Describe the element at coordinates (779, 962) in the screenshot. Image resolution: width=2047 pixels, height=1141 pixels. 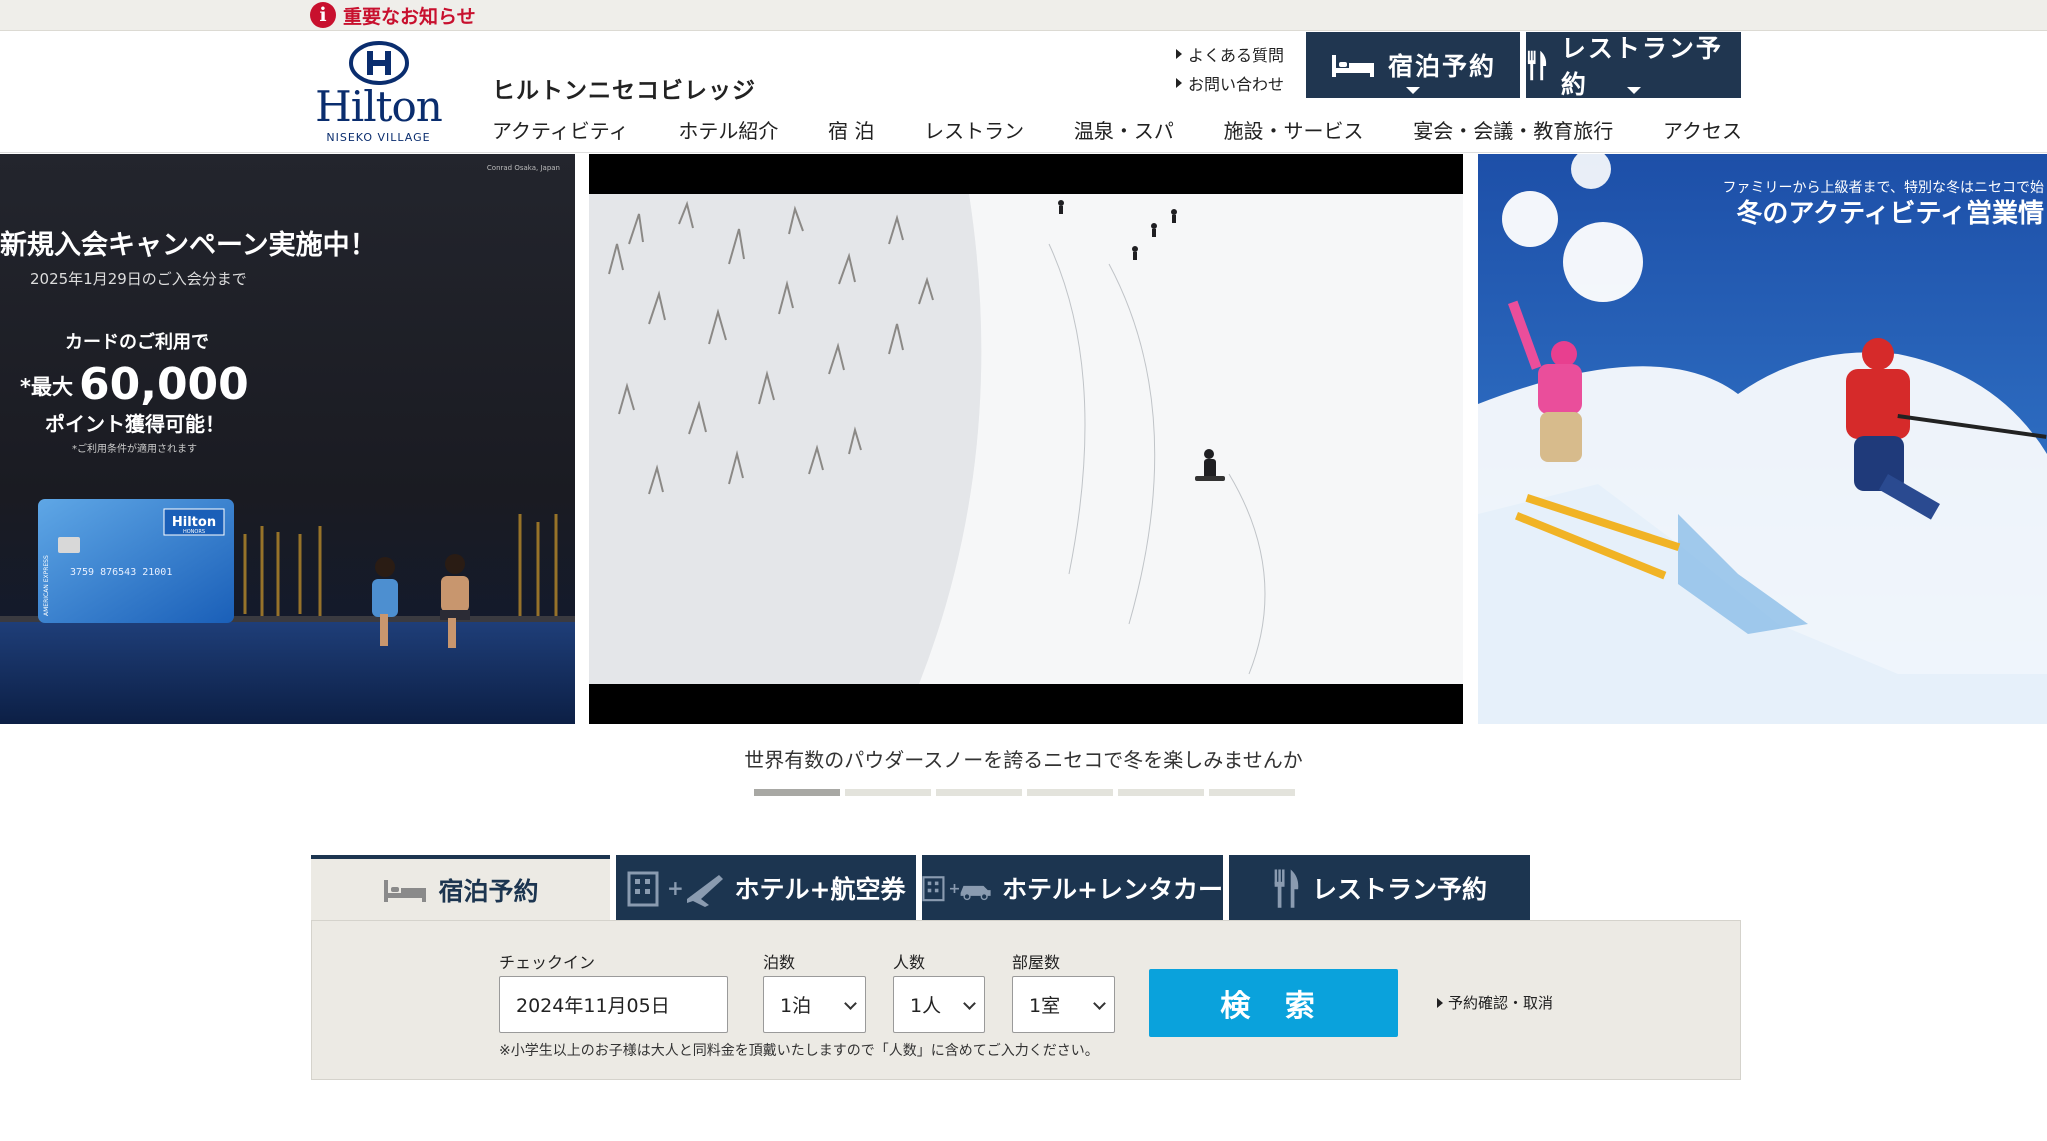
I see `nights-label: 泊数` at that location.